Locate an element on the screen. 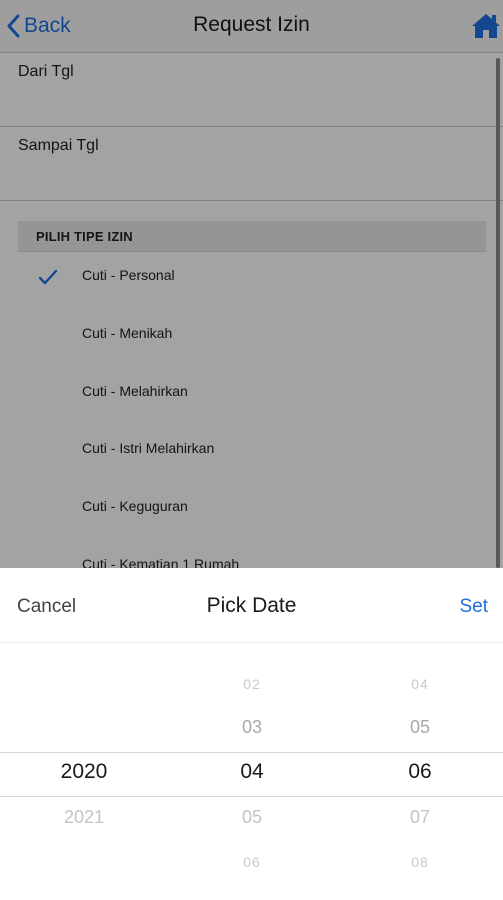 The height and width of the screenshot is (900, 503). month-wheel: 02 03 04 05 06 is located at coordinates (252, 771).